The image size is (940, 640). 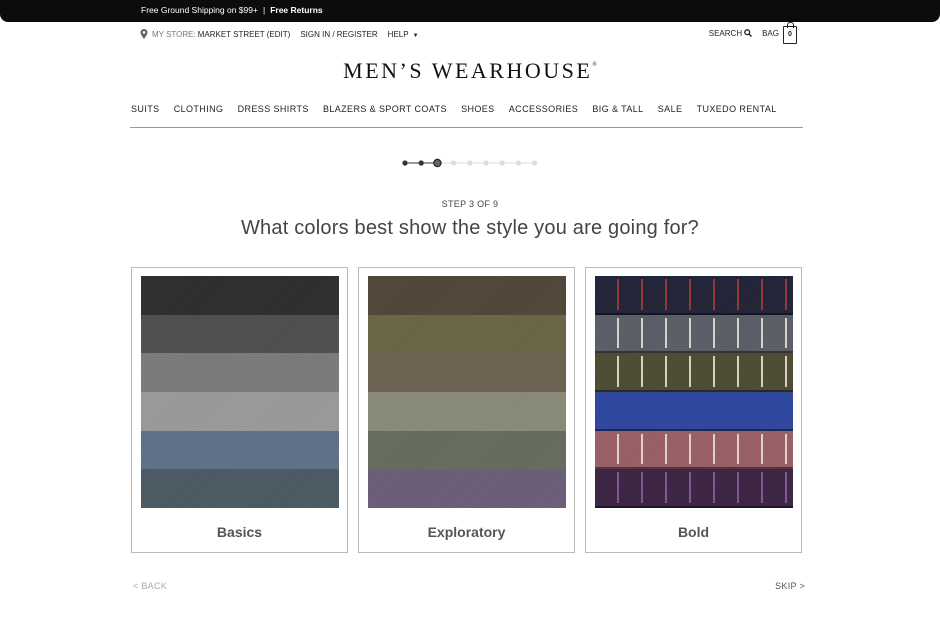 What do you see at coordinates (725, 33) in the screenshot?
I see `search-label: Search` at bounding box center [725, 33].